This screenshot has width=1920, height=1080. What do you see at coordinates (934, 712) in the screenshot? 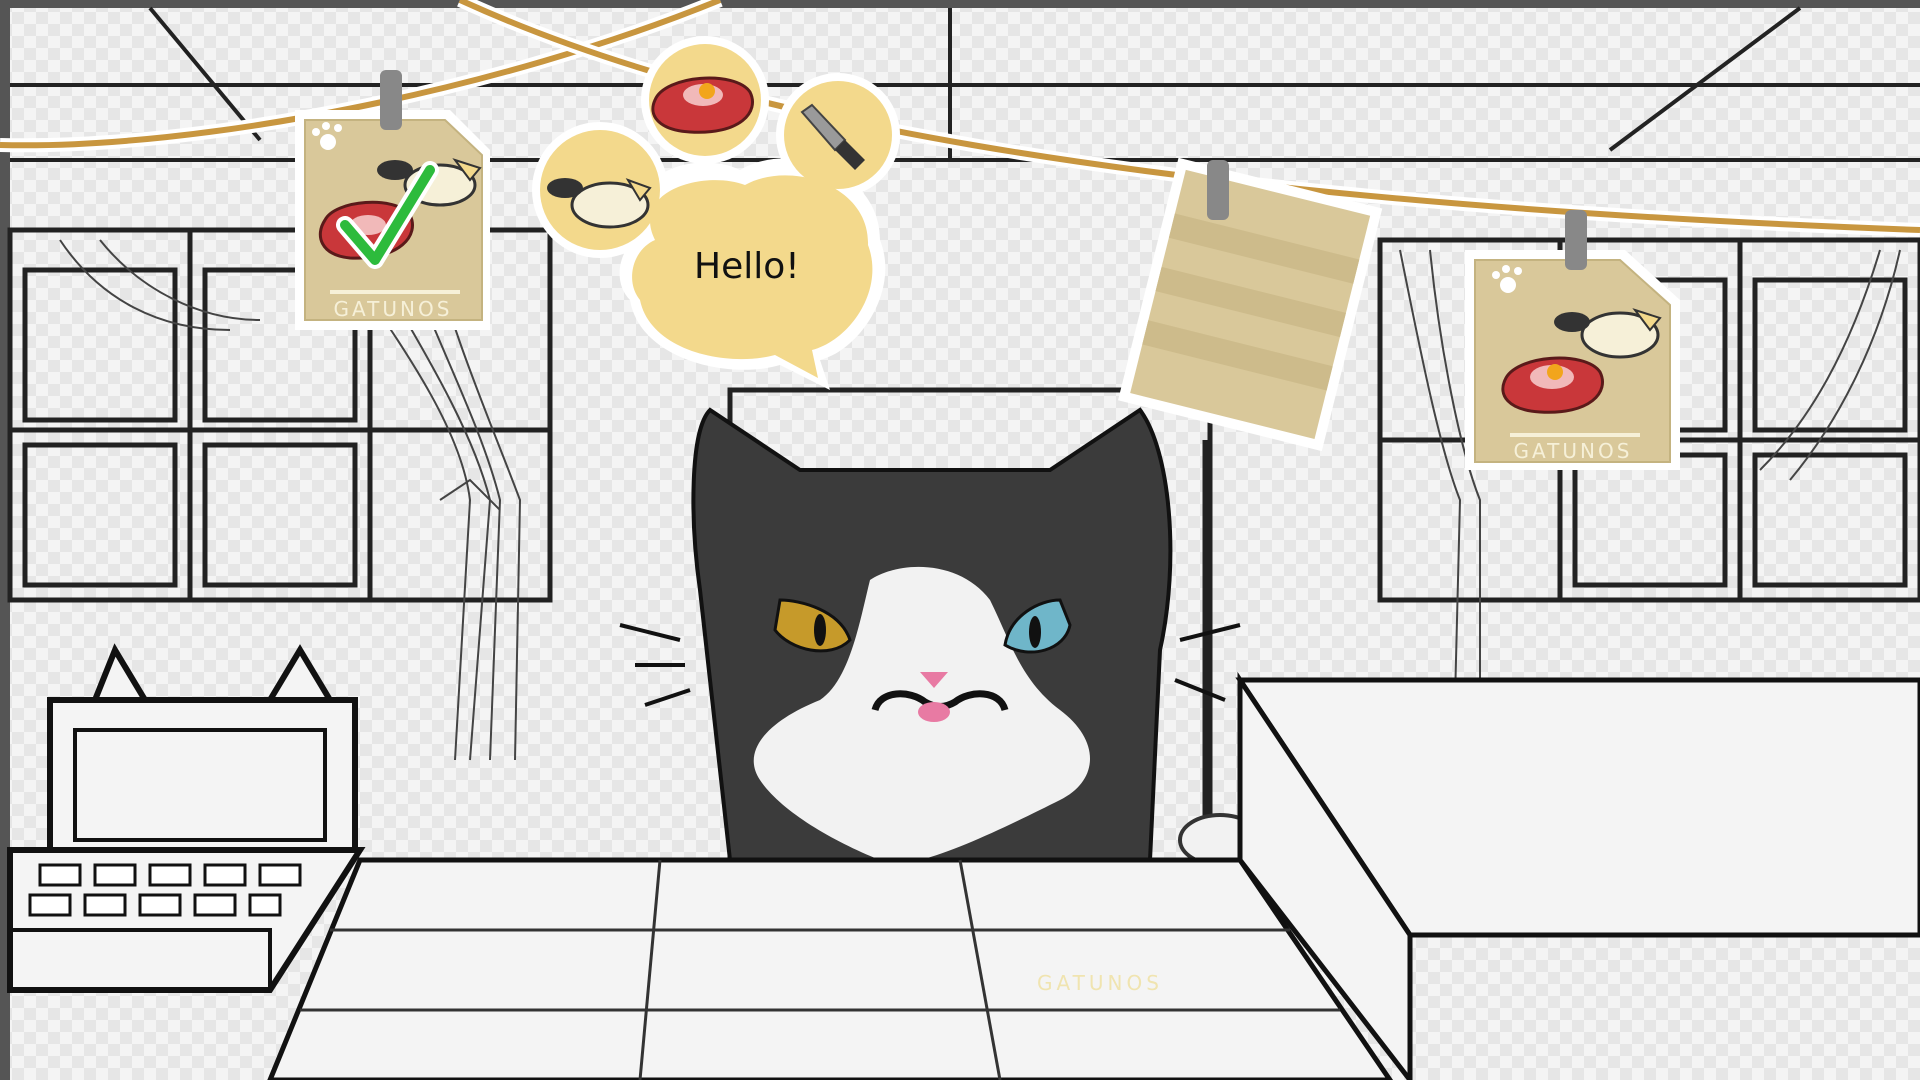
I see `cat-tongue` at bounding box center [934, 712].